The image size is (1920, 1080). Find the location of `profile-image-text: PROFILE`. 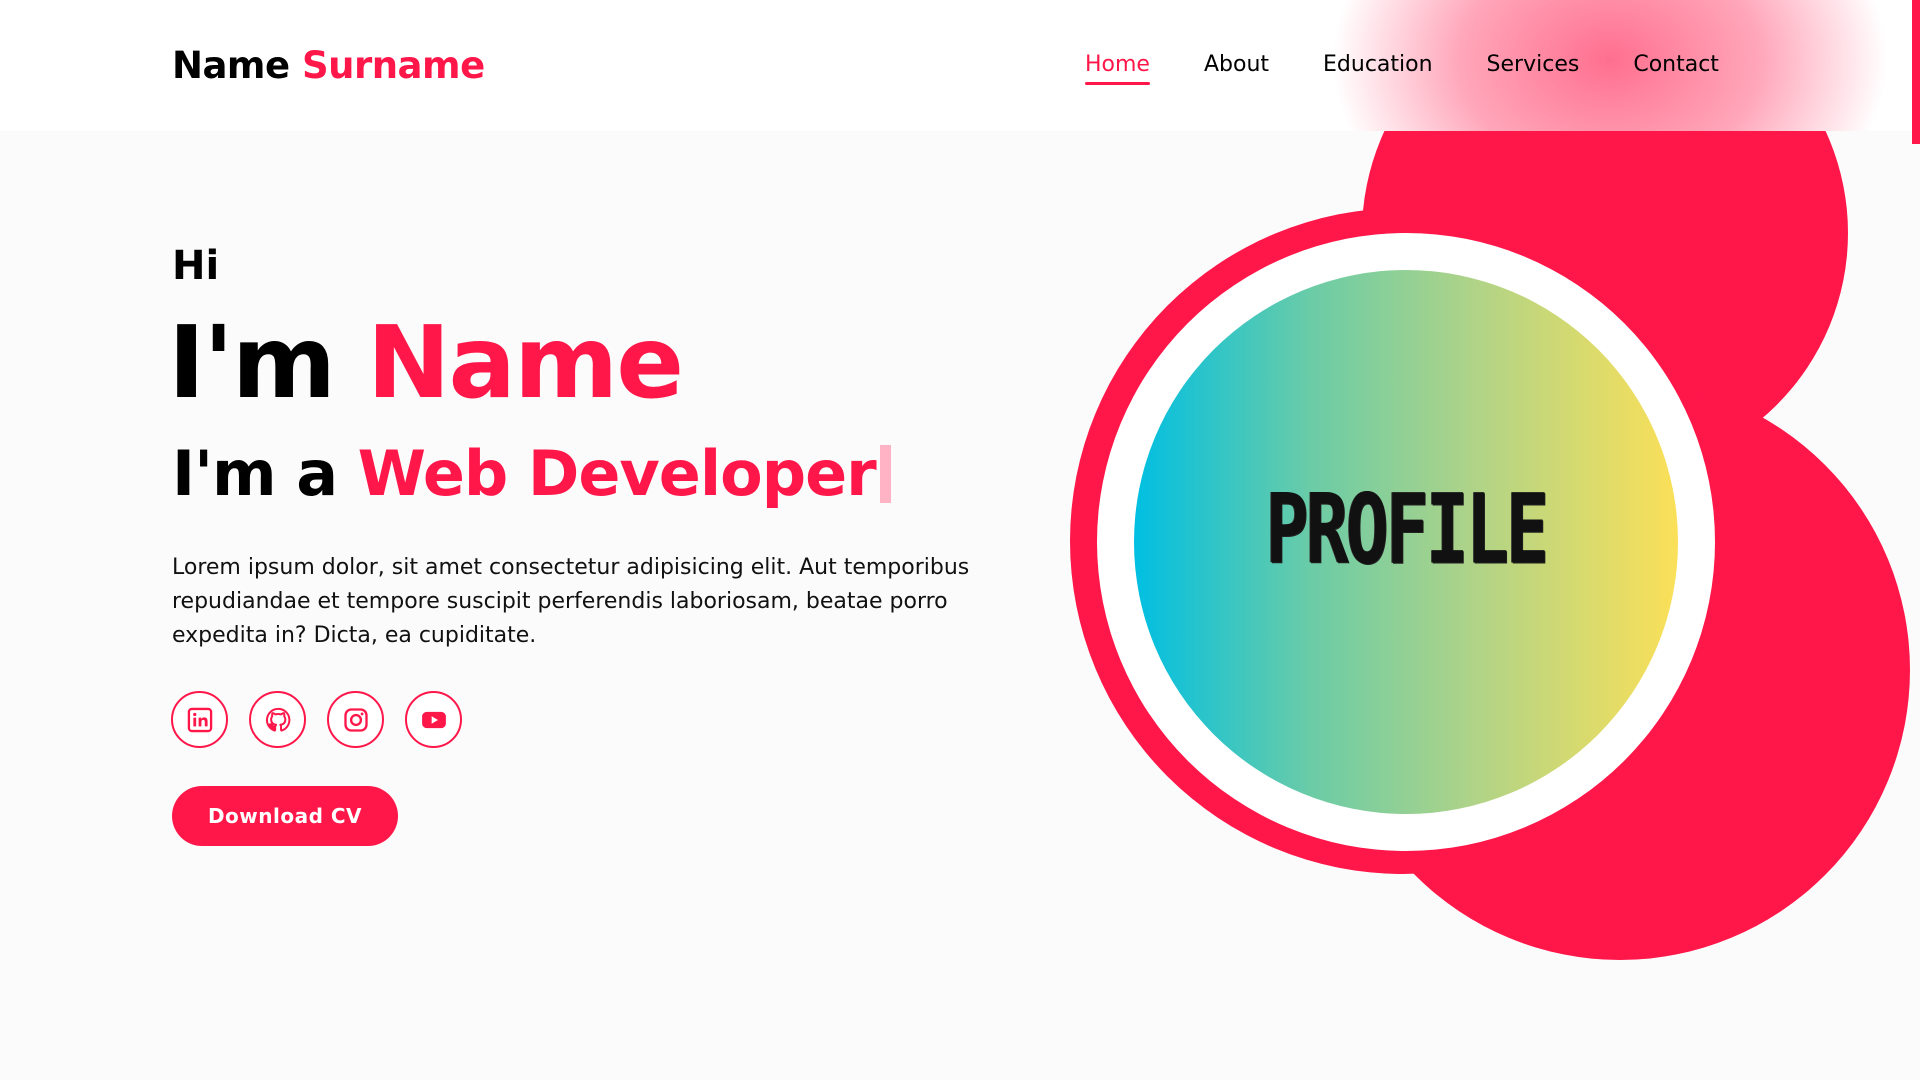

profile-image-text: PROFILE is located at coordinates (1407, 529).